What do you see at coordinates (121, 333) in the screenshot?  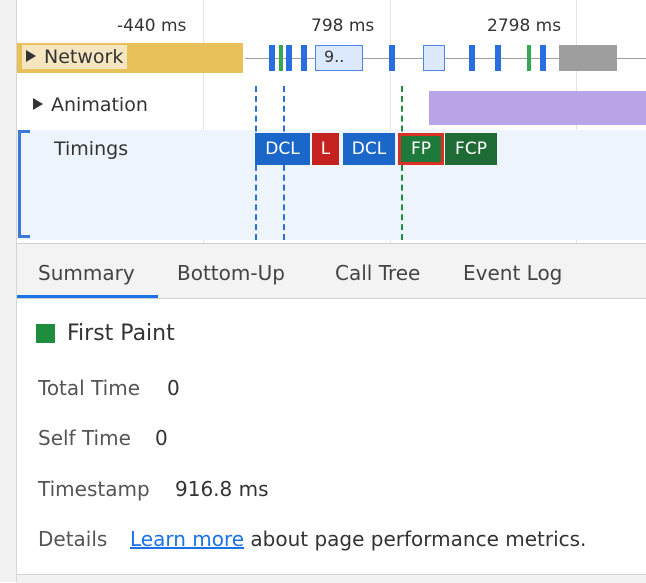 I see `event-title: First Paint` at bounding box center [121, 333].